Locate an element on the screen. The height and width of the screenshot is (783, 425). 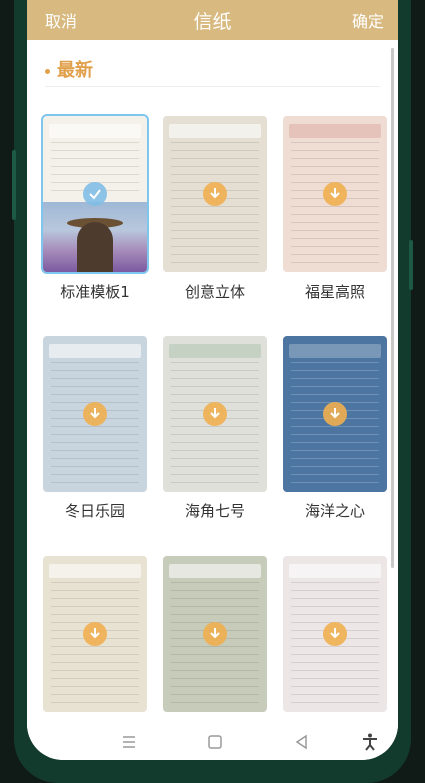
template-card-ocean is located at coordinates (335, 414).